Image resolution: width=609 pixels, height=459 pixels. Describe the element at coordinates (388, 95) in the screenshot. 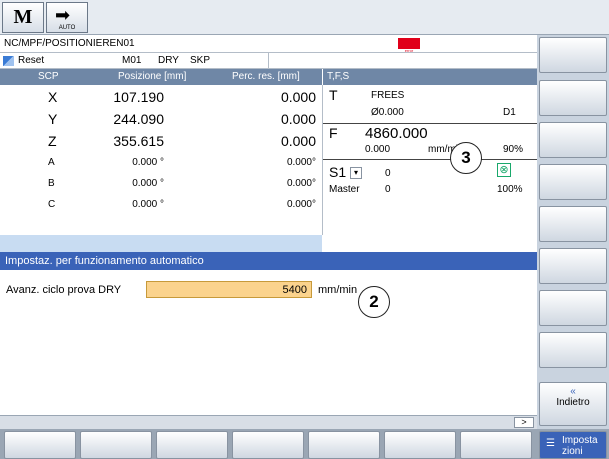

I see `tool-name: FREES` at that location.